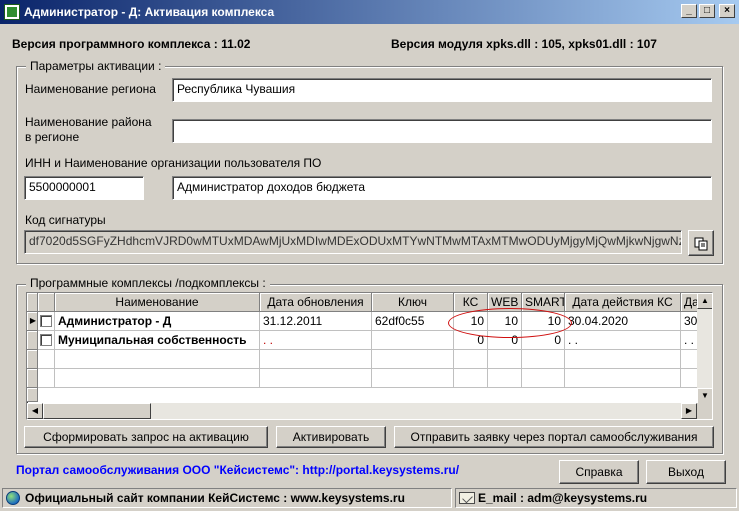 This screenshot has width=739, height=511. What do you see at coordinates (148, 283) in the screenshot?
I see `complexes-legend: Программные комплексы /подкомплексы :` at bounding box center [148, 283].